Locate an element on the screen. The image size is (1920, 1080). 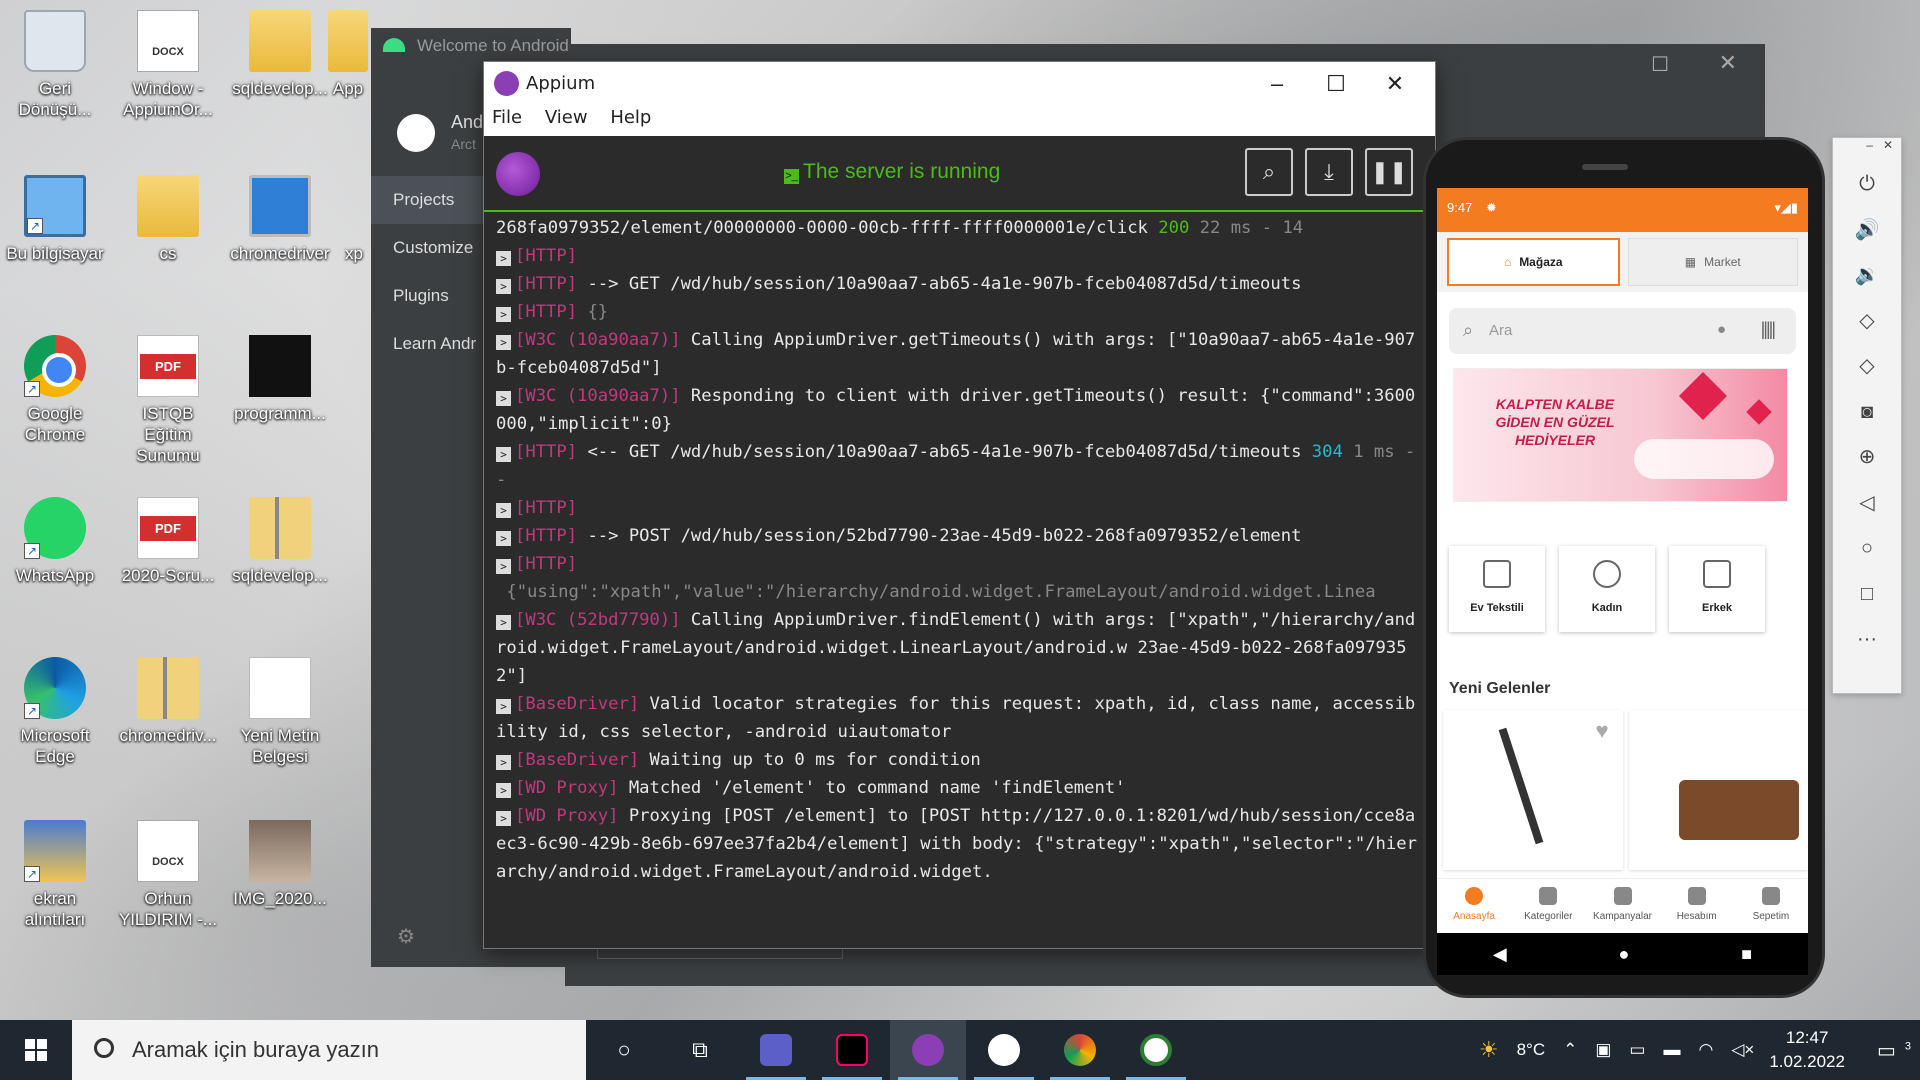
home-icon: ● is located at coordinates (1624, 954).